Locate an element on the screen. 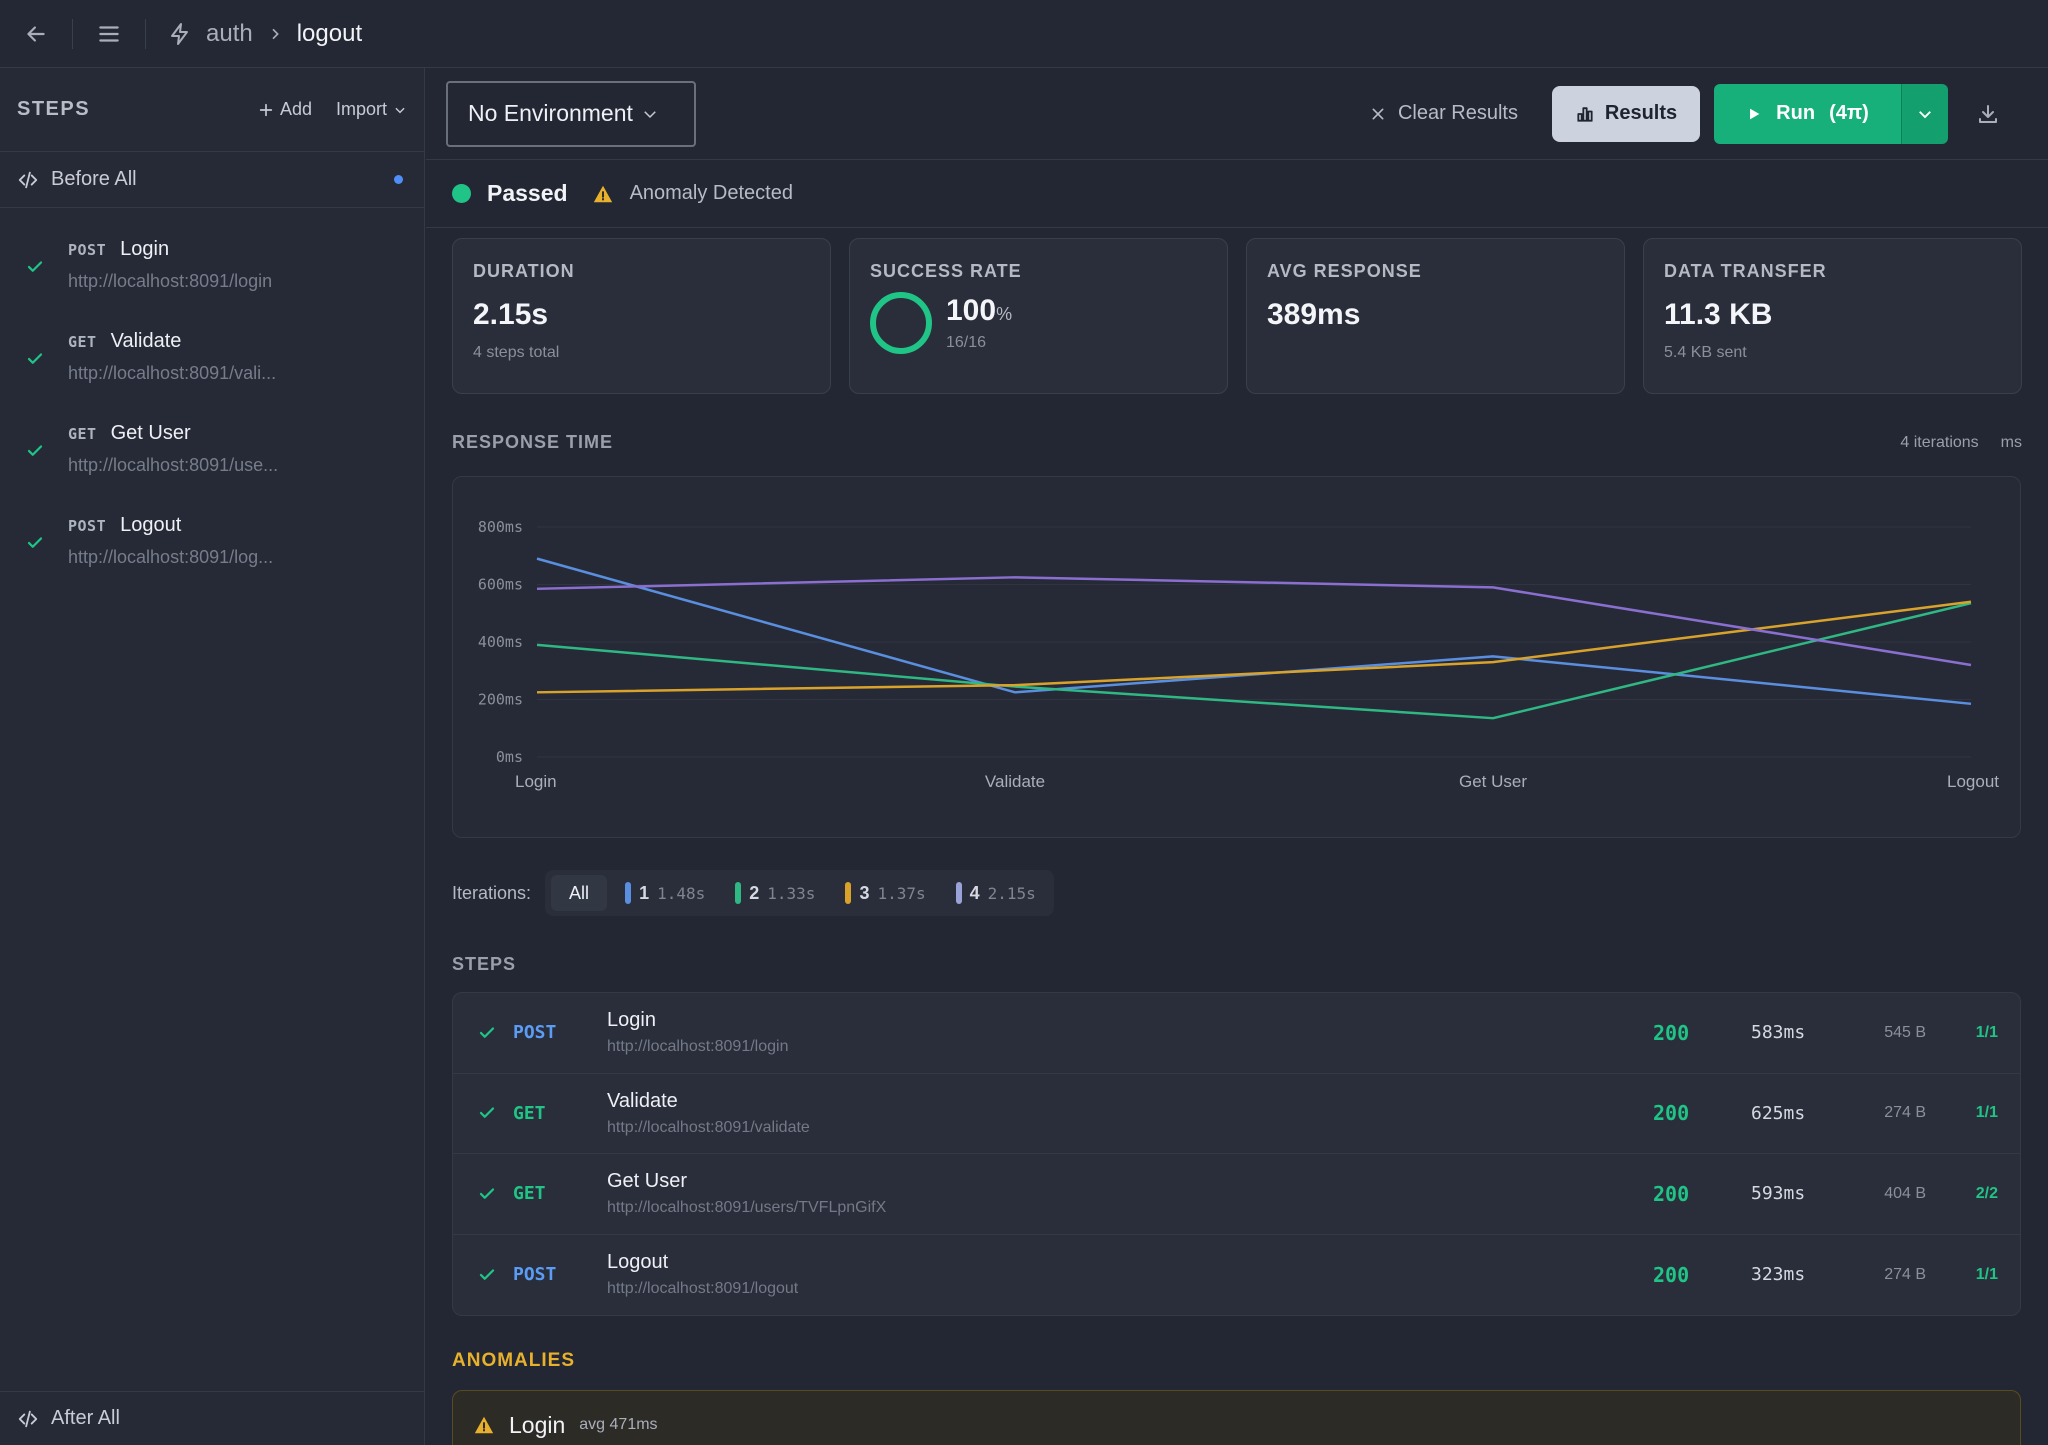 The height and width of the screenshot is (1445, 2048). results-button: Results is located at coordinates (1626, 113).